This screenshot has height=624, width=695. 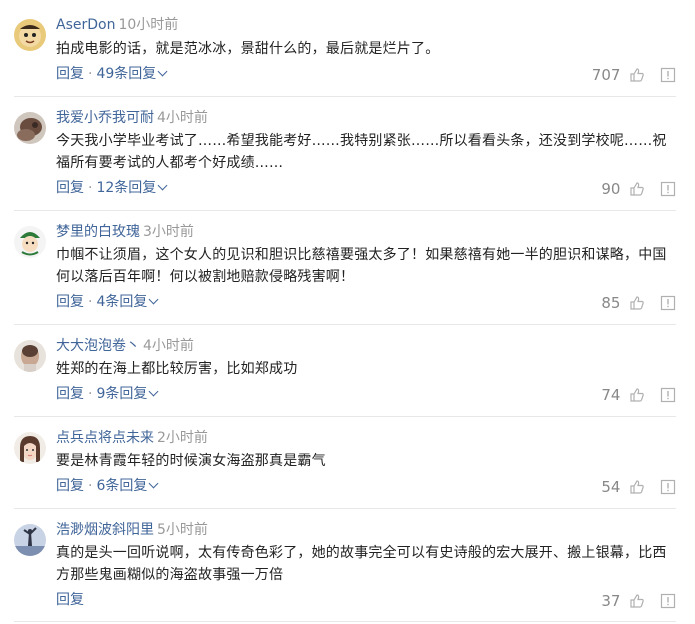 What do you see at coordinates (611, 486) in the screenshot?
I see `like-count: 54` at bounding box center [611, 486].